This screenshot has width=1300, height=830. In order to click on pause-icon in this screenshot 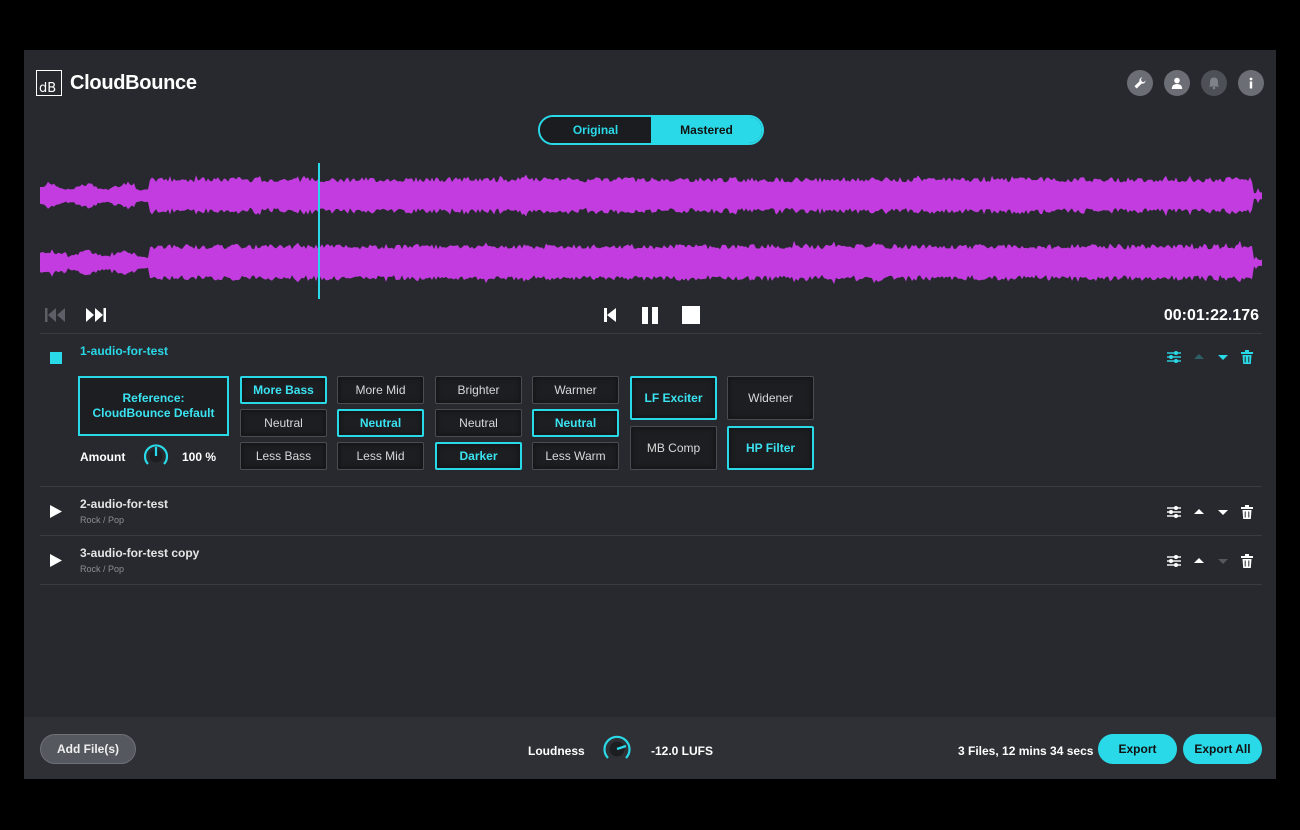, I will do `click(650, 315)`.